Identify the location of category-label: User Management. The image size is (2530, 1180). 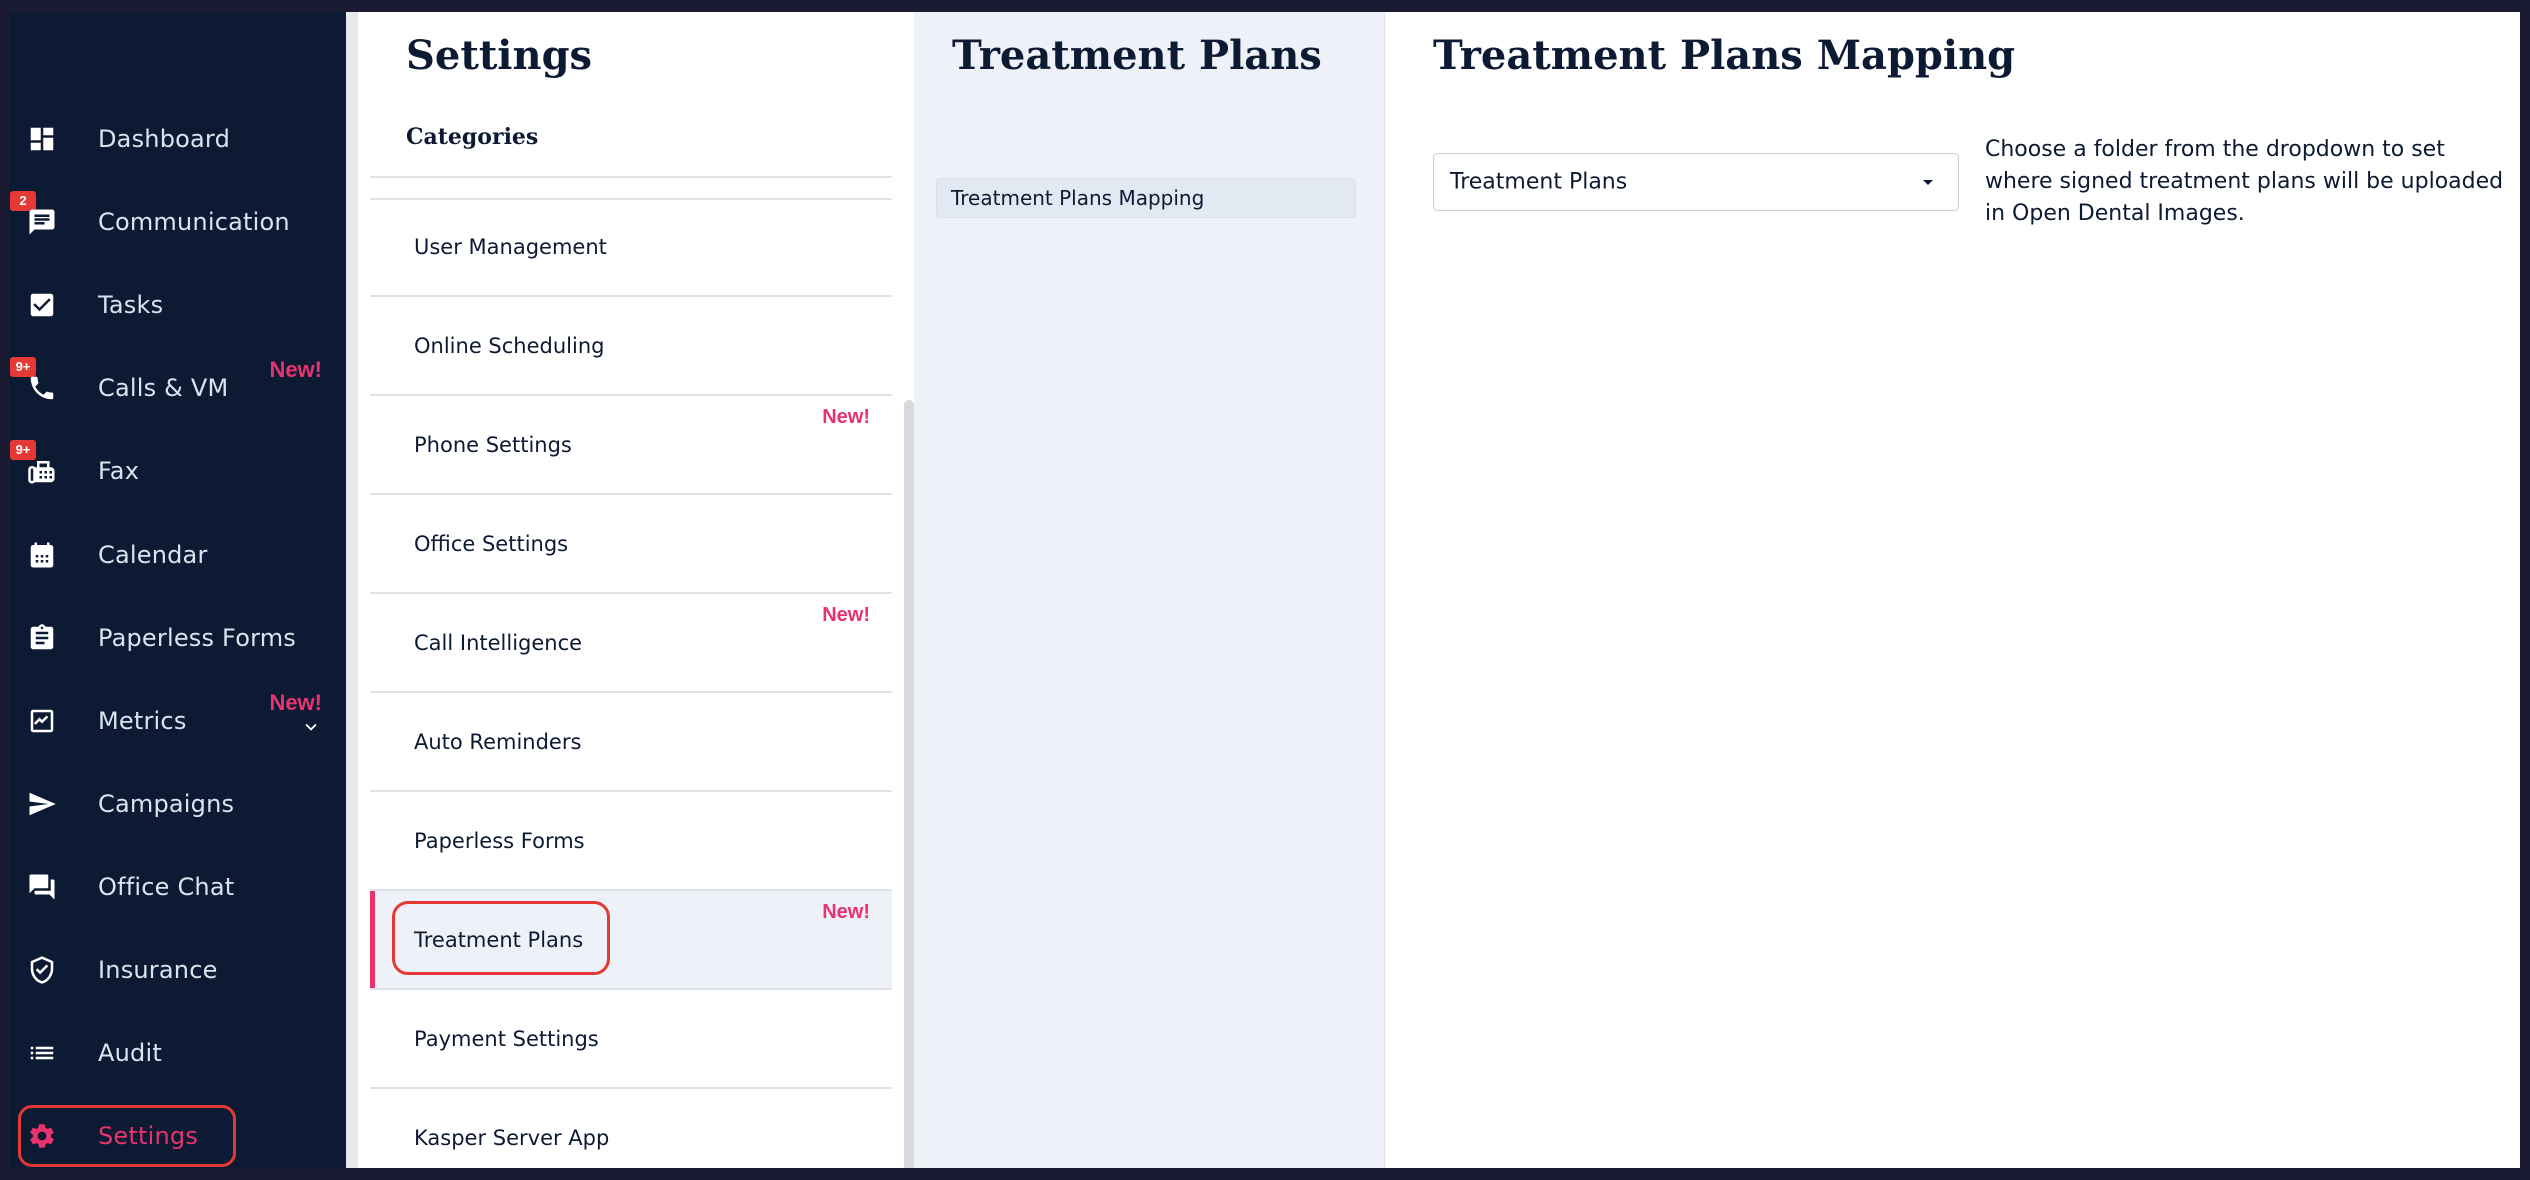
(510, 246).